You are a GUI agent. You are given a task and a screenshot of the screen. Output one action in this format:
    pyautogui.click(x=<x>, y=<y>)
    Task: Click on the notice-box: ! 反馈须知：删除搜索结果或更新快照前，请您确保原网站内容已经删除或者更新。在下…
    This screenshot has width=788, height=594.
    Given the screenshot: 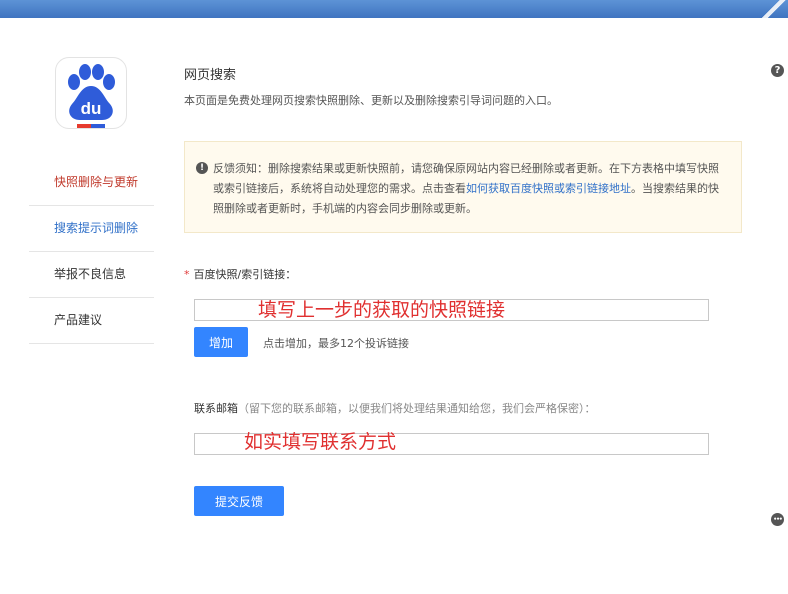 What is the action you would take?
    pyautogui.click(x=463, y=187)
    